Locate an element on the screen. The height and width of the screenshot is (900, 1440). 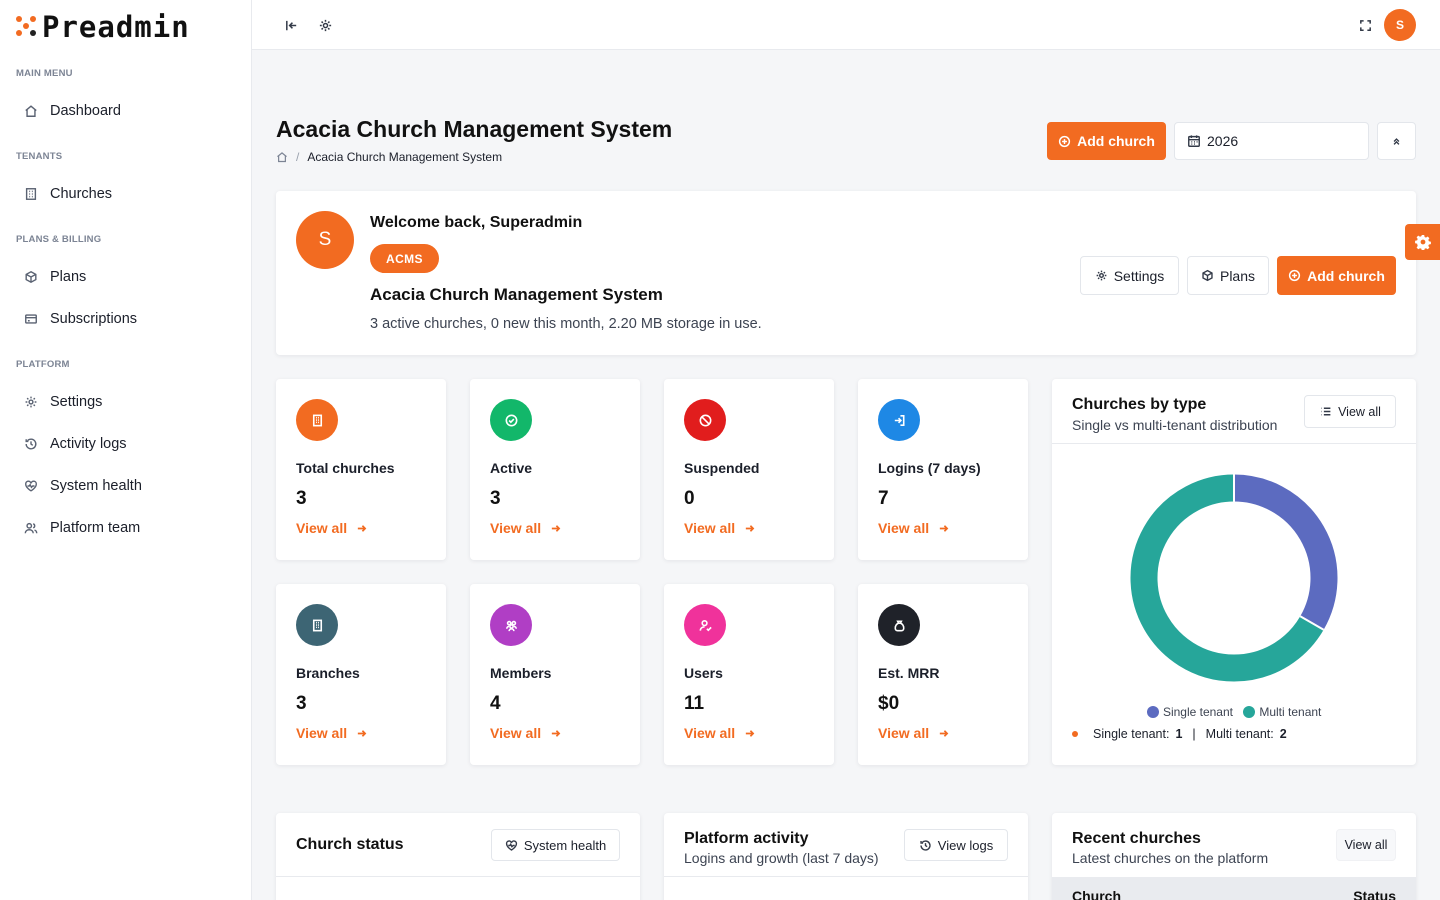
stat-card: Users 11 View all is located at coordinates (749, 674).